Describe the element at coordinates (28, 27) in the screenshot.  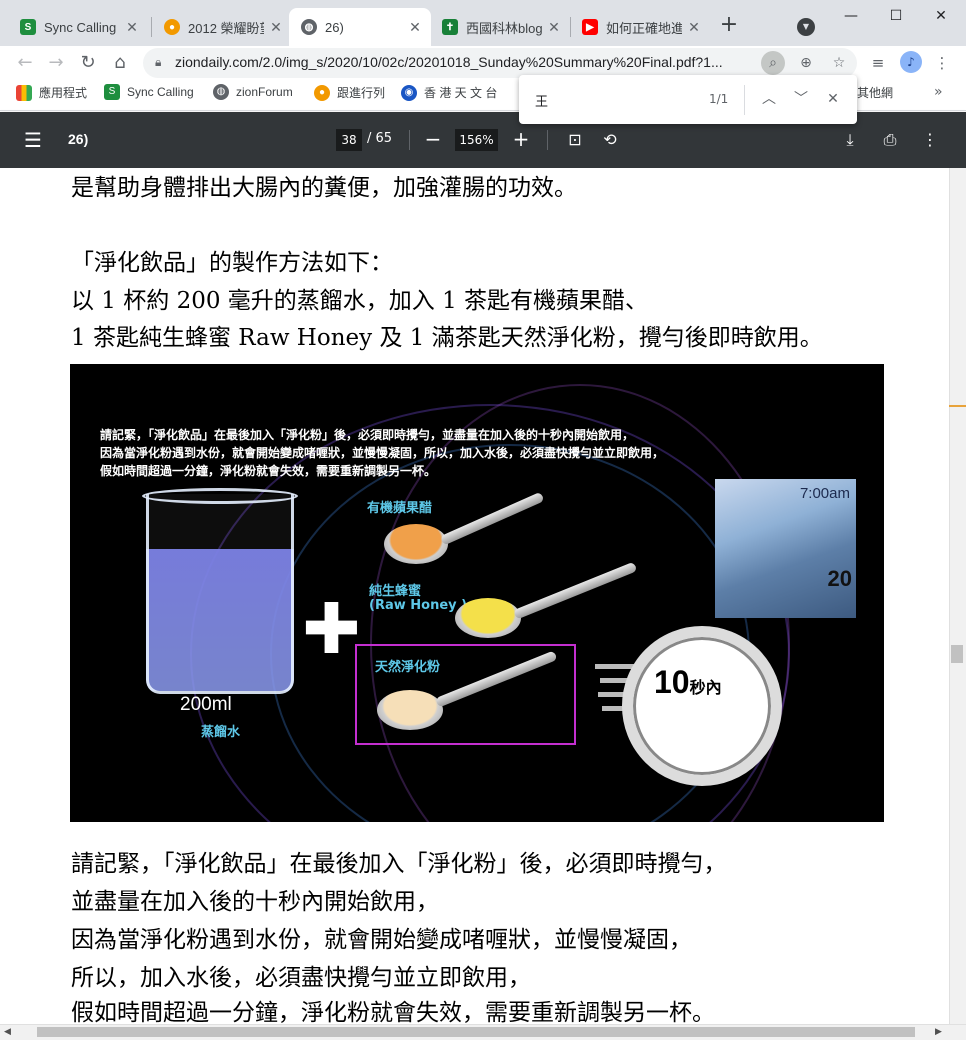
I see `sync-calling-favicon: S` at that location.